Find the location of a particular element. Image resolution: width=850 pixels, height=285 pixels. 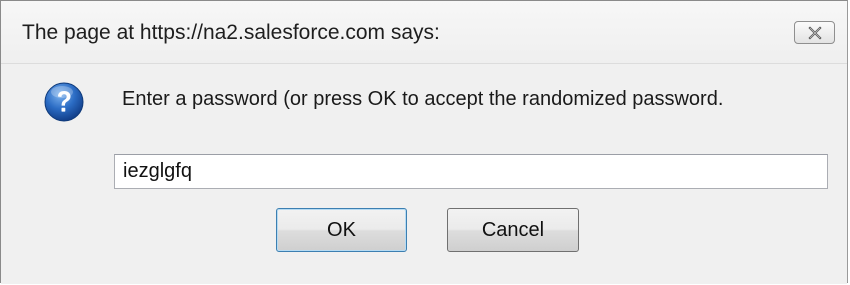

password-input is located at coordinates (471, 171).